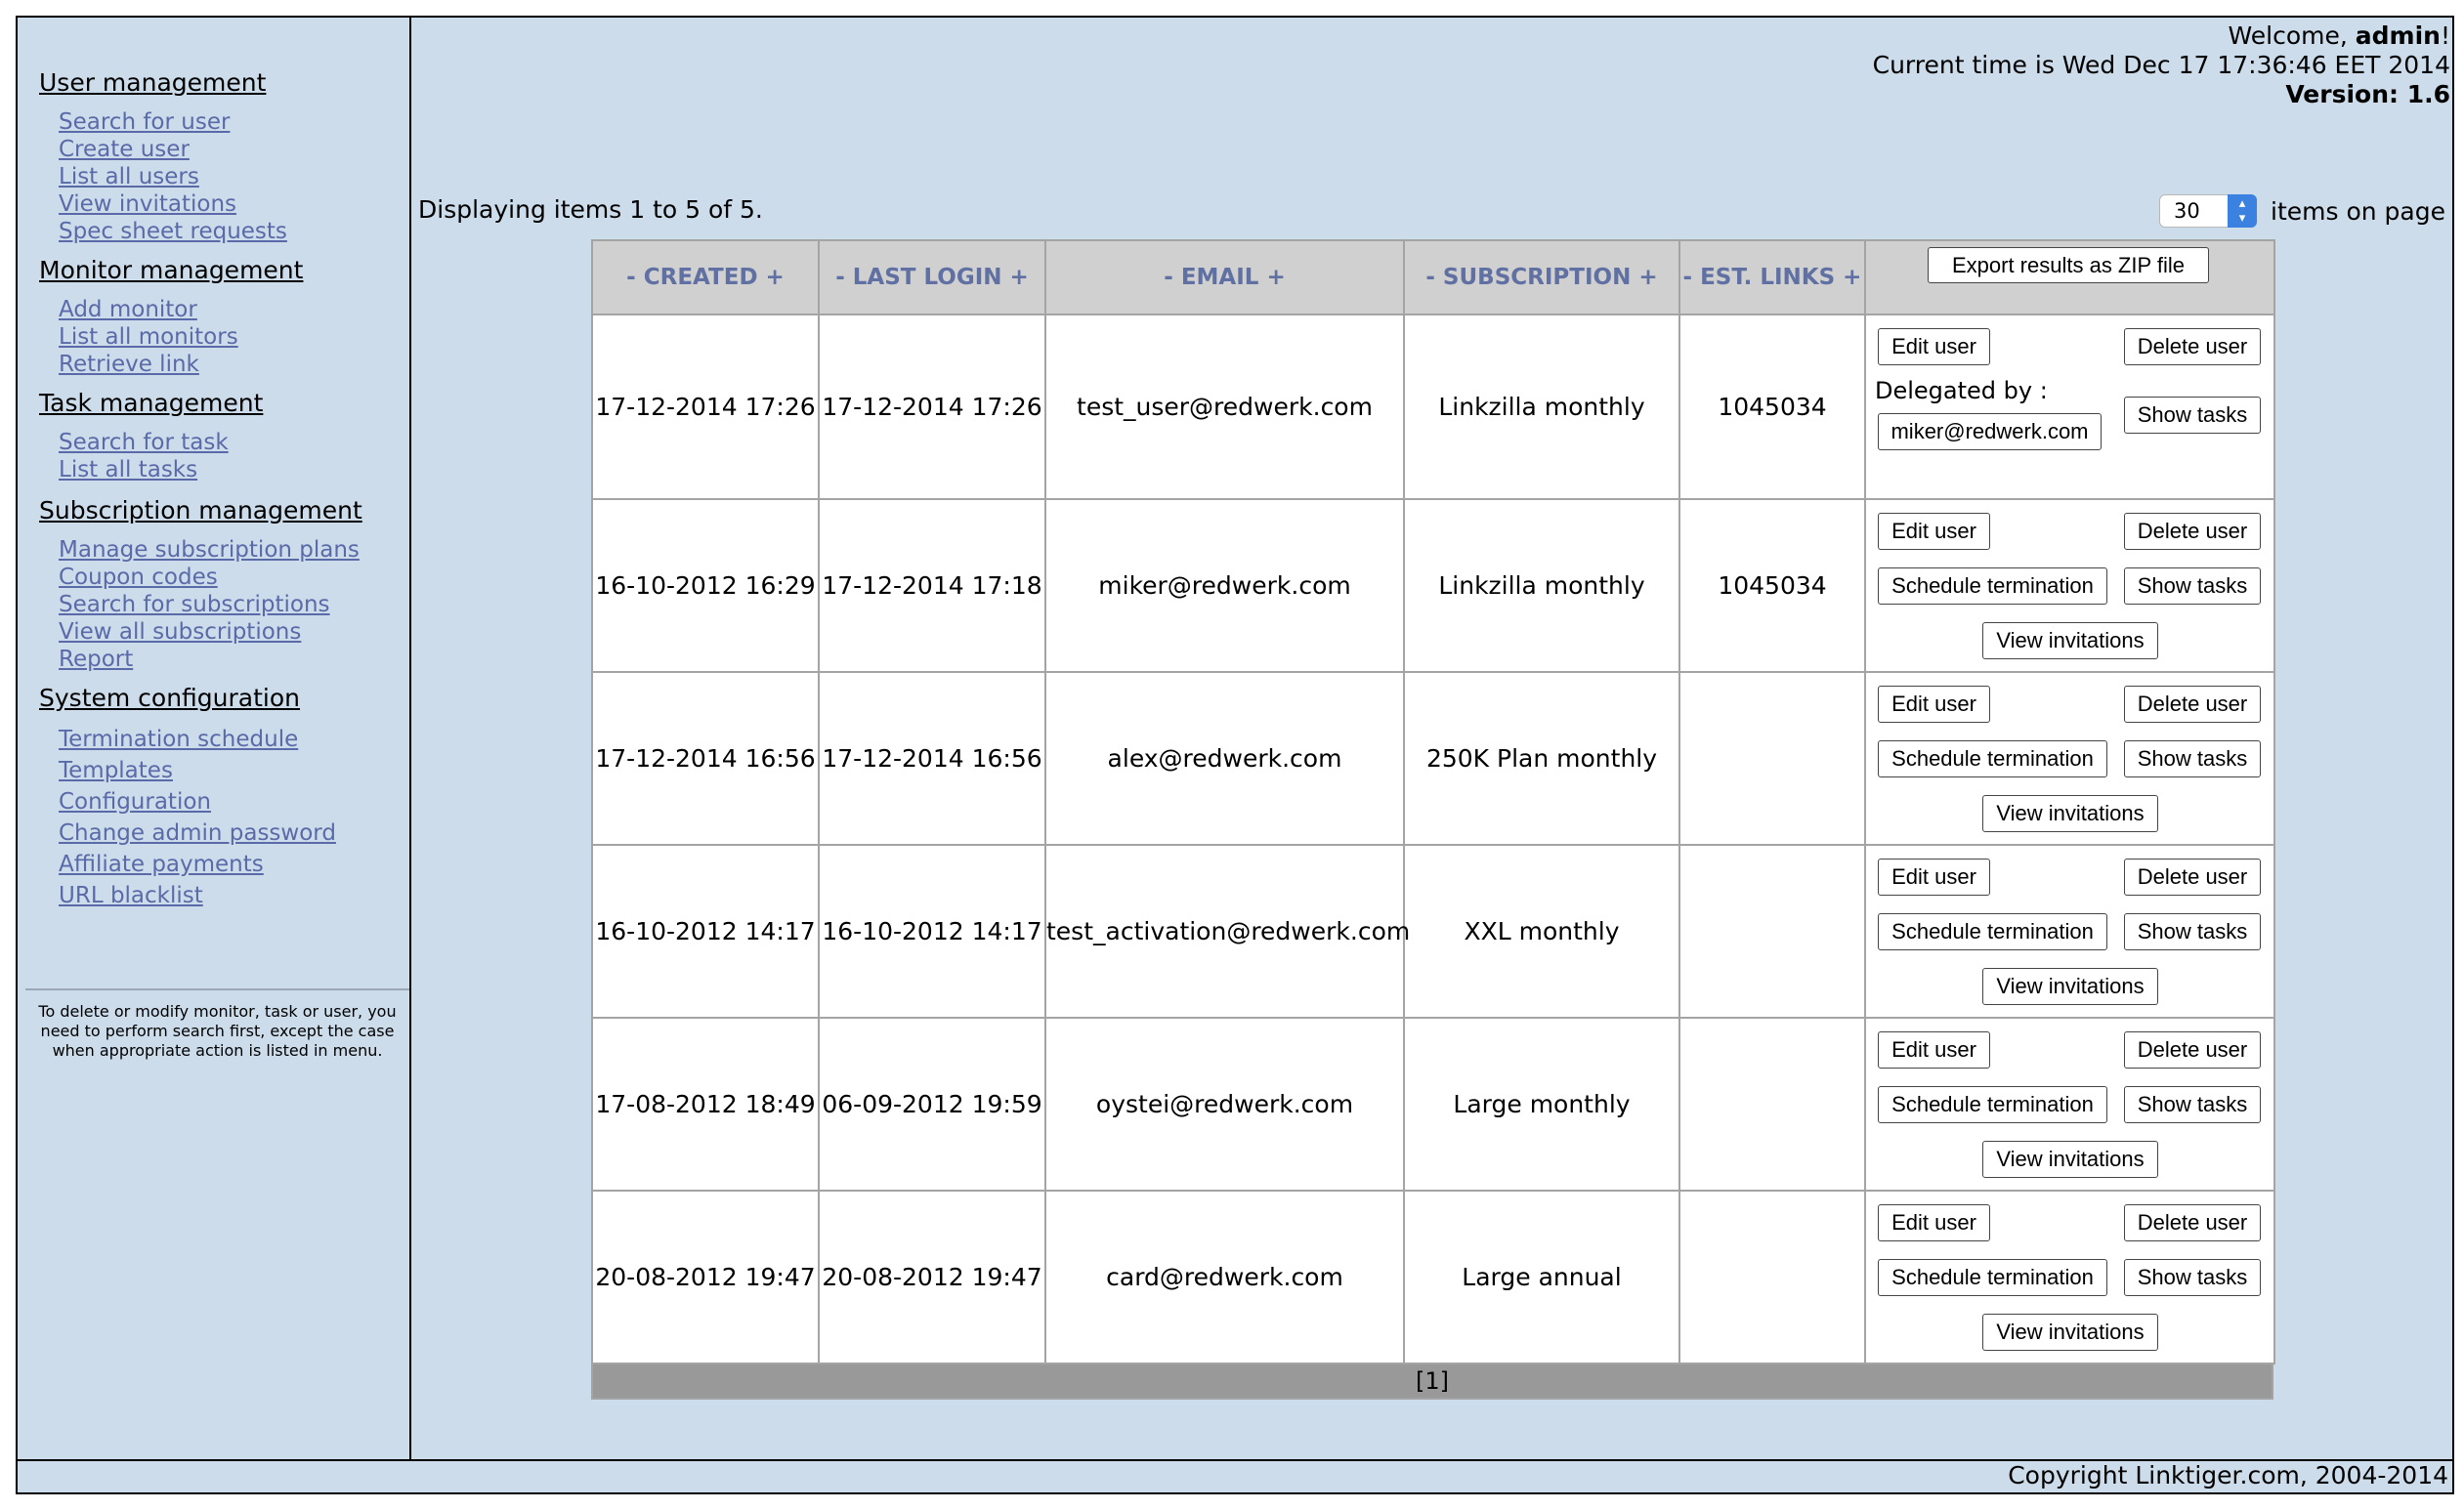 The width and height of the screenshot is (2464, 1510). What do you see at coordinates (1962, 391) in the screenshot?
I see `delegated-by-label: Delegated by :` at bounding box center [1962, 391].